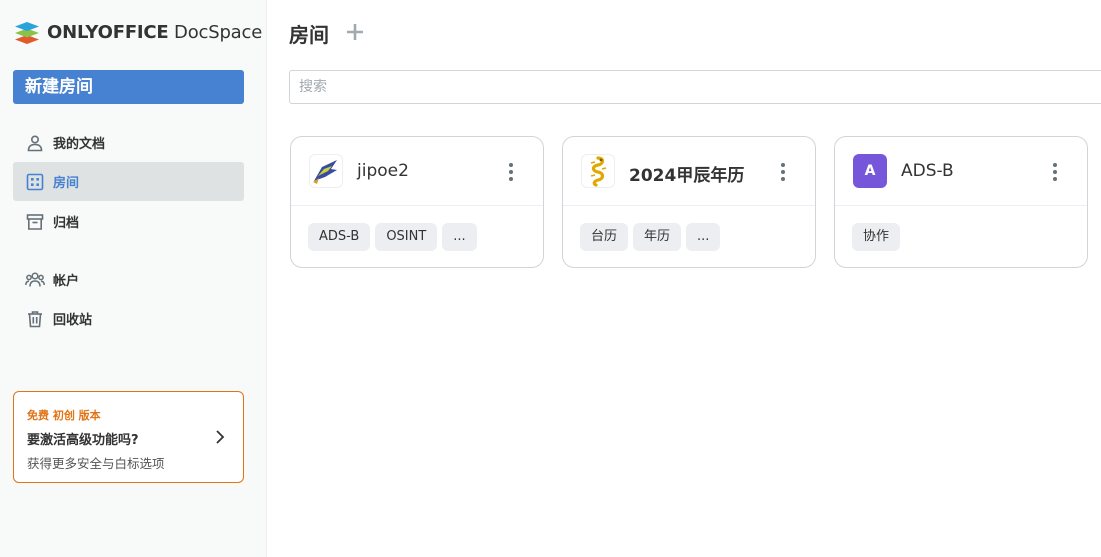 Image resolution: width=1101 pixels, height=557 pixels. Describe the element at coordinates (73, 320) in the screenshot. I see `sidebar-item-label: 回收站` at that location.